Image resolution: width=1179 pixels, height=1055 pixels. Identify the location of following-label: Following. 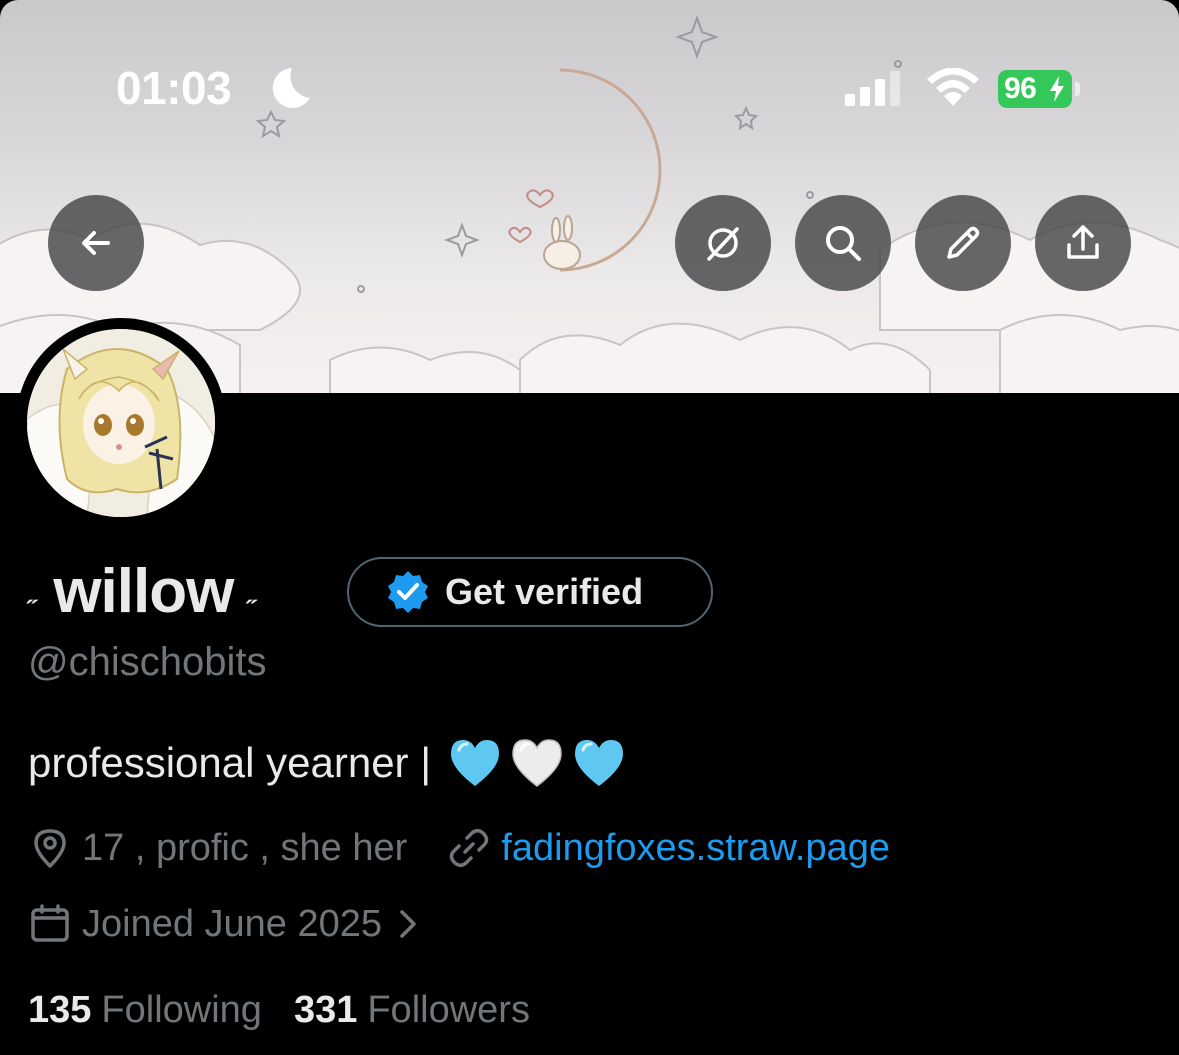
(181, 1009).